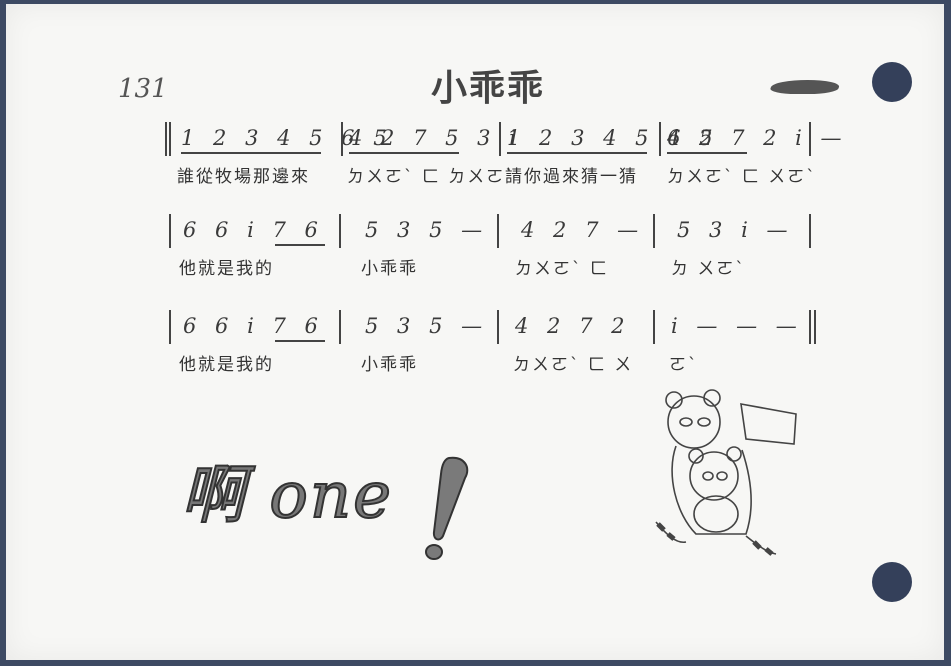  What do you see at coordinates (892, 82) in the screenshot?
I see `binder-hole-top` at bounding box center [892, 82].